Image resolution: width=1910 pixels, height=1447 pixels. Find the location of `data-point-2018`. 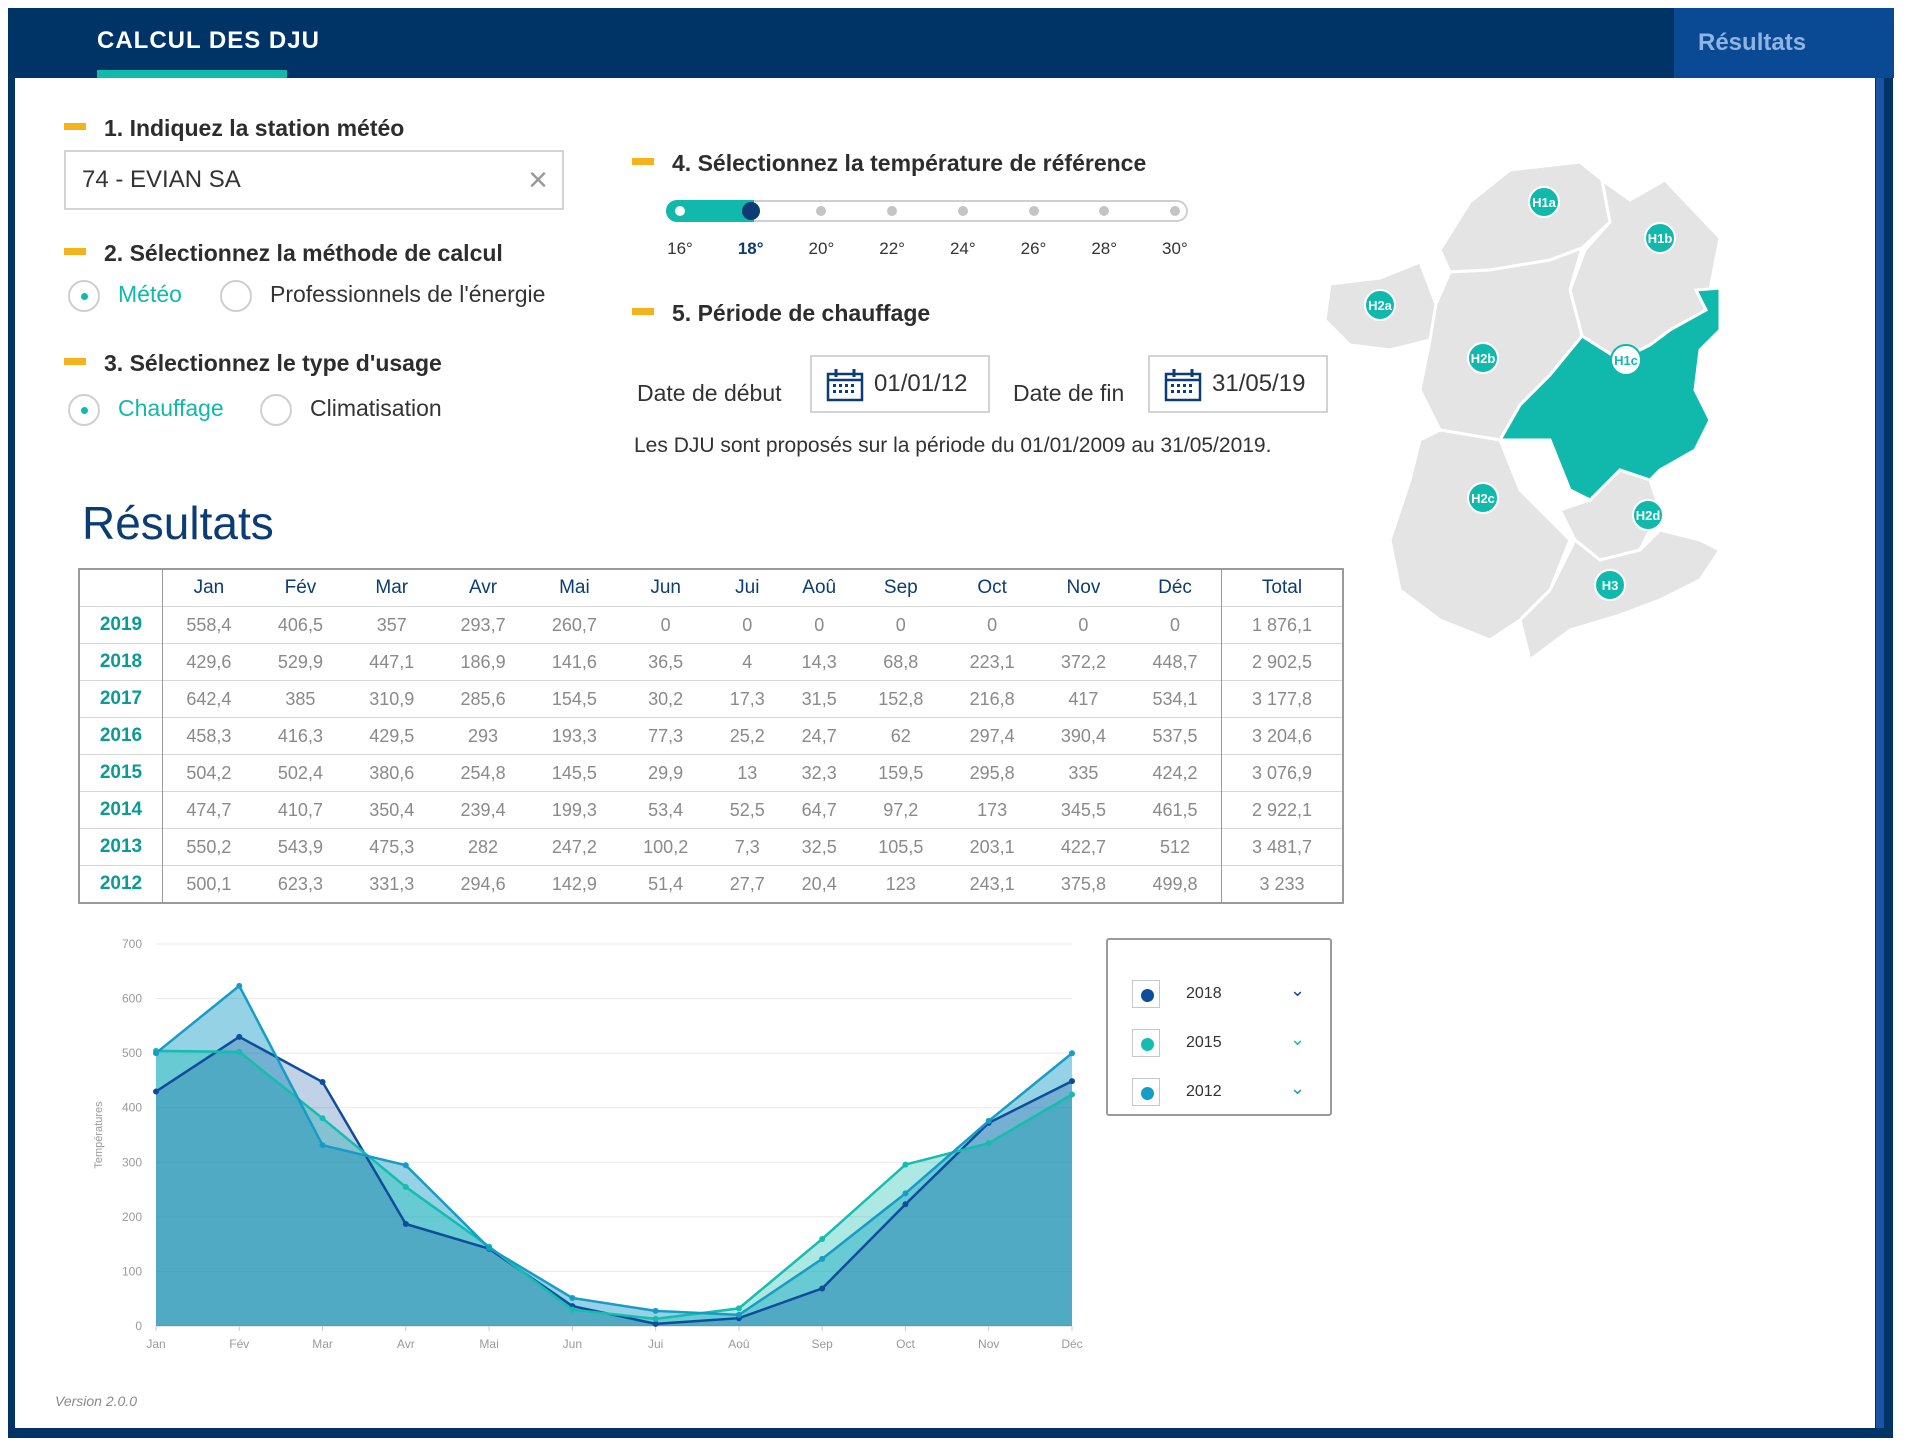

data-point-2018 is located at coordinates (156, 1091).